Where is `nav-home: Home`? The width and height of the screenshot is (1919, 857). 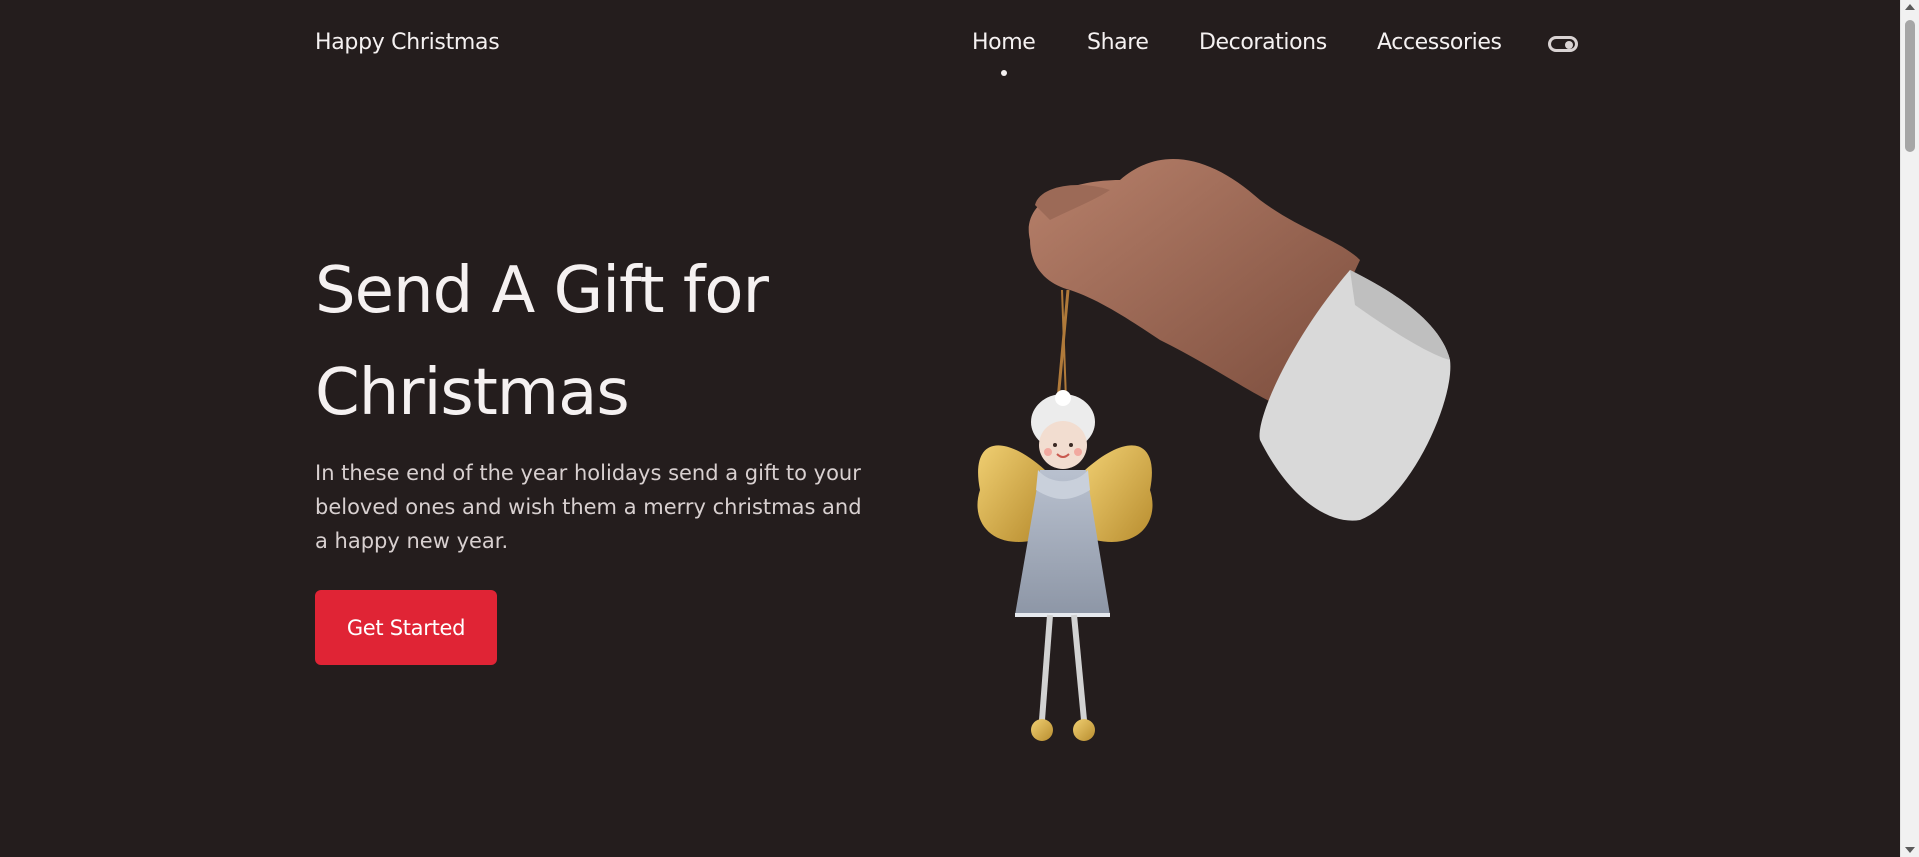 nav-home: Home is located at coordinates (1004, 53).